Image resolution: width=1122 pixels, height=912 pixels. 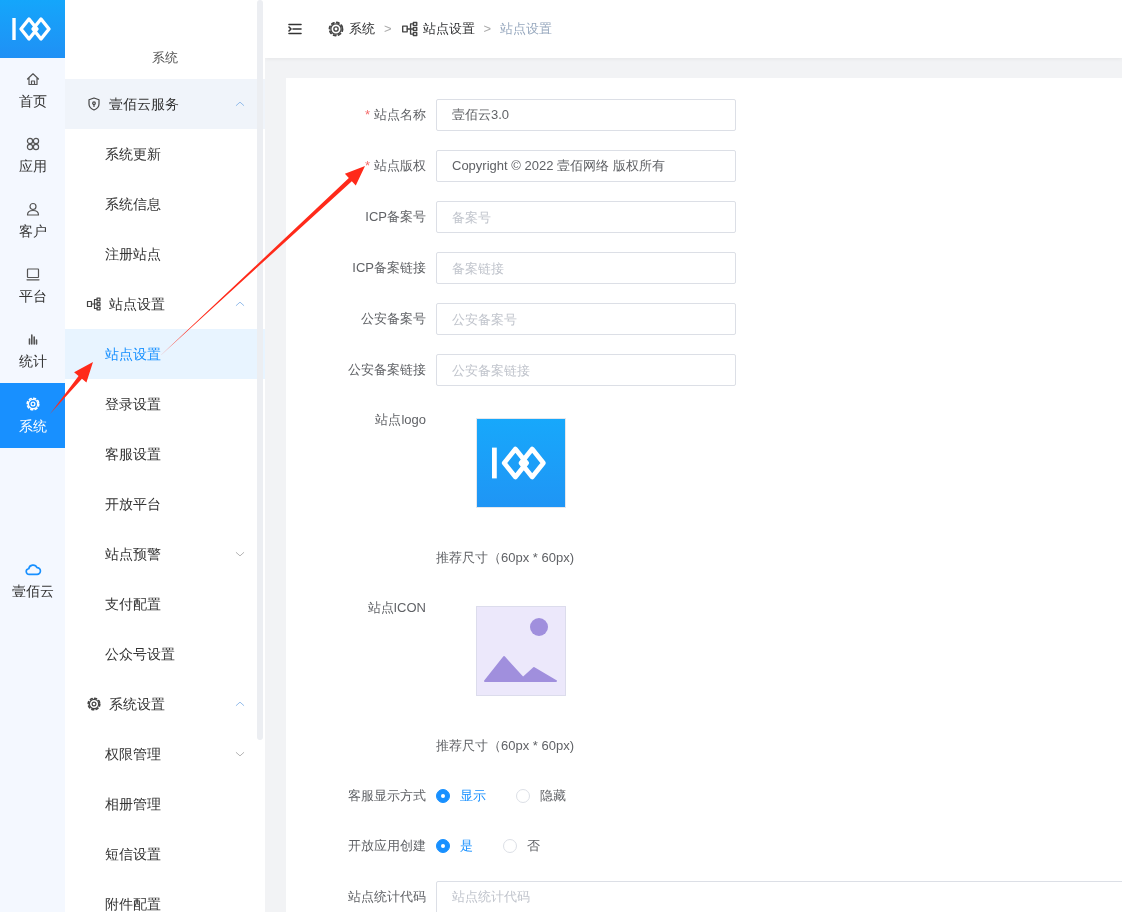 I want to click on menu-item: 权限管理, so click(x=165, y=754).